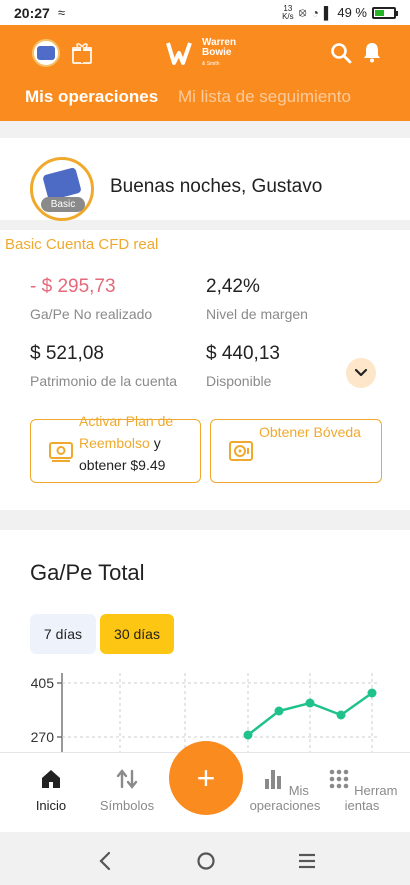 The height and width of the screenshot is (885, 410). Describe the element at coordinates (91, 97) in the screenshot. I see `tab-mis-operaciones: Mis operaciones` at that location.